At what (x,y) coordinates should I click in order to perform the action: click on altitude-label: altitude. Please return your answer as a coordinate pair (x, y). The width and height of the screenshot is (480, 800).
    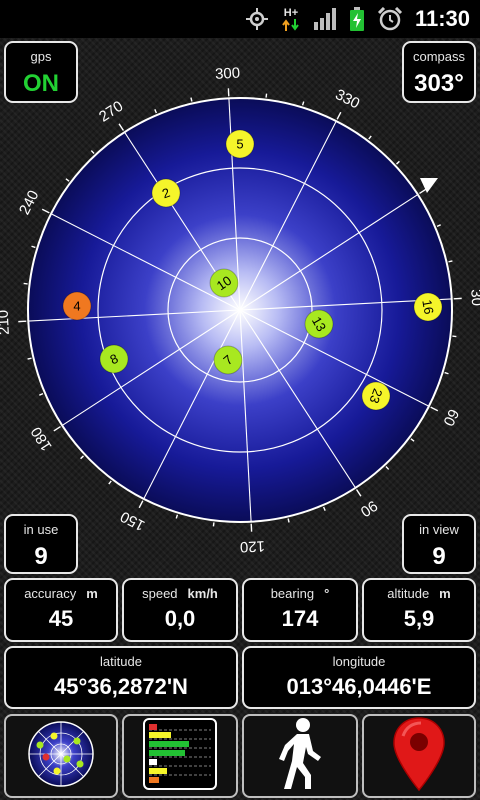
    Looking at the image, I should click on (408, 593).